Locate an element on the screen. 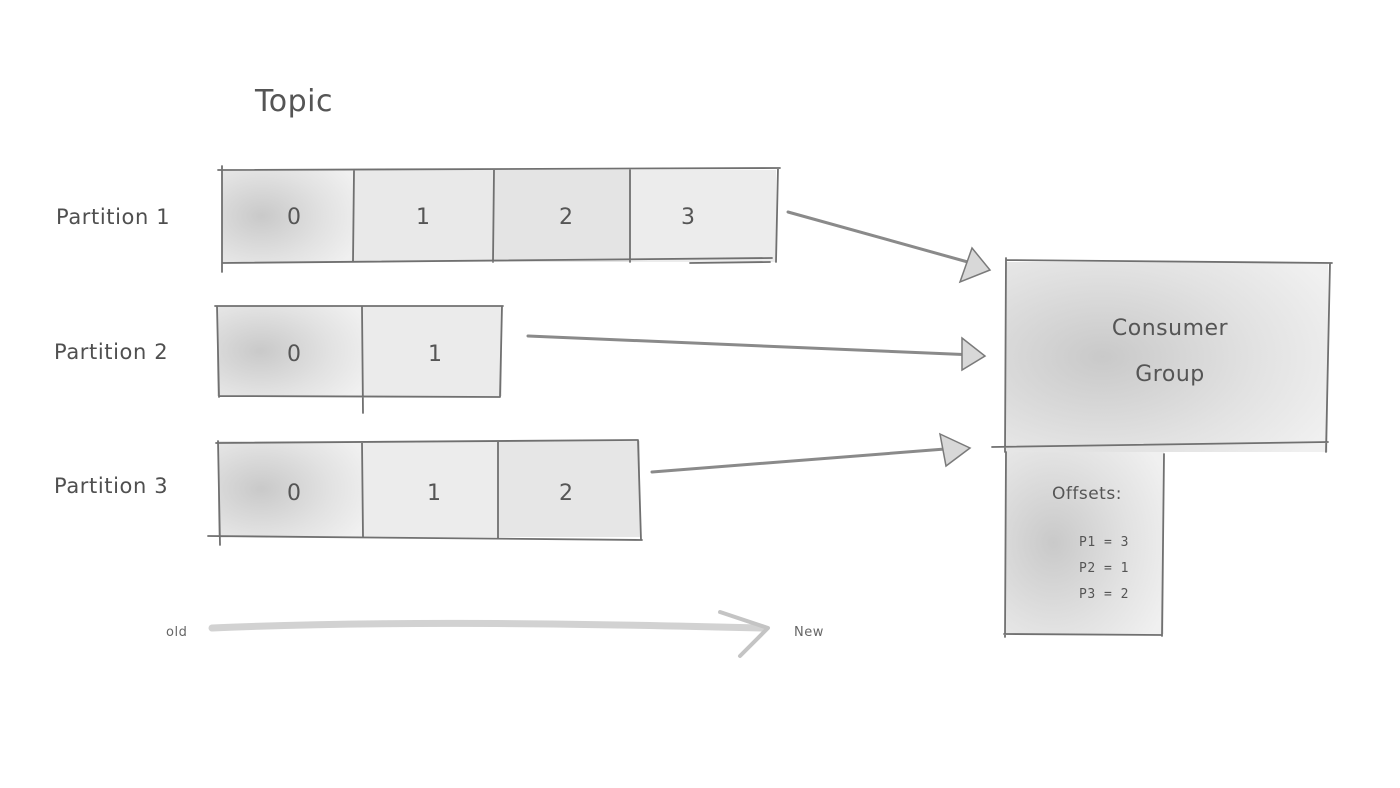 Image resolution: width=1400 pixels, height=788 pixels. partition-3-label: Partition 3 is located at coordinates (111, 486).